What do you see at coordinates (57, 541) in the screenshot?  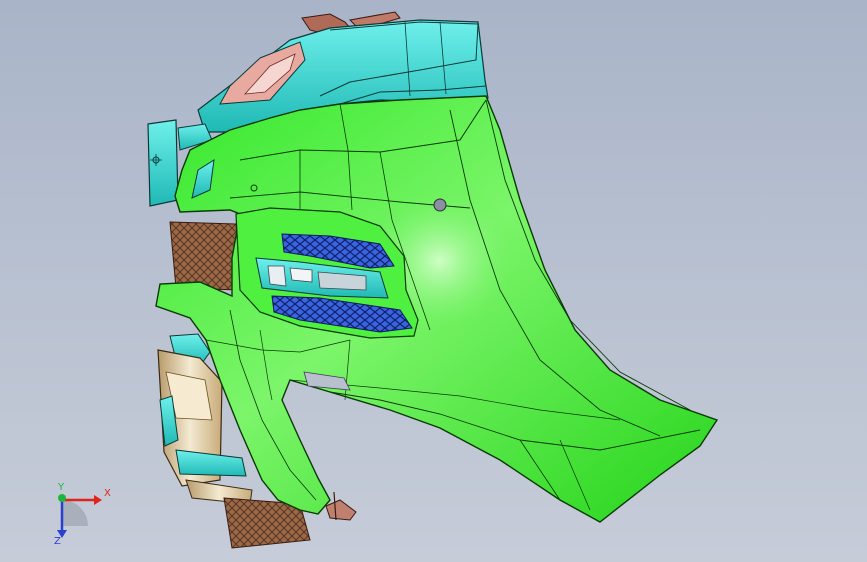 I see `z-axis-label: Z` at bounding box center [57, 541].